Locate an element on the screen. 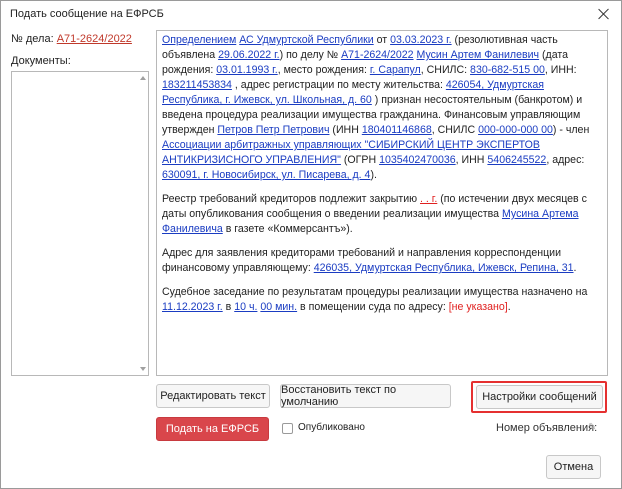 The height and width of the screenshot is (489, 622). text-span: , СНИЛС: is located at coordinates (445, 70).